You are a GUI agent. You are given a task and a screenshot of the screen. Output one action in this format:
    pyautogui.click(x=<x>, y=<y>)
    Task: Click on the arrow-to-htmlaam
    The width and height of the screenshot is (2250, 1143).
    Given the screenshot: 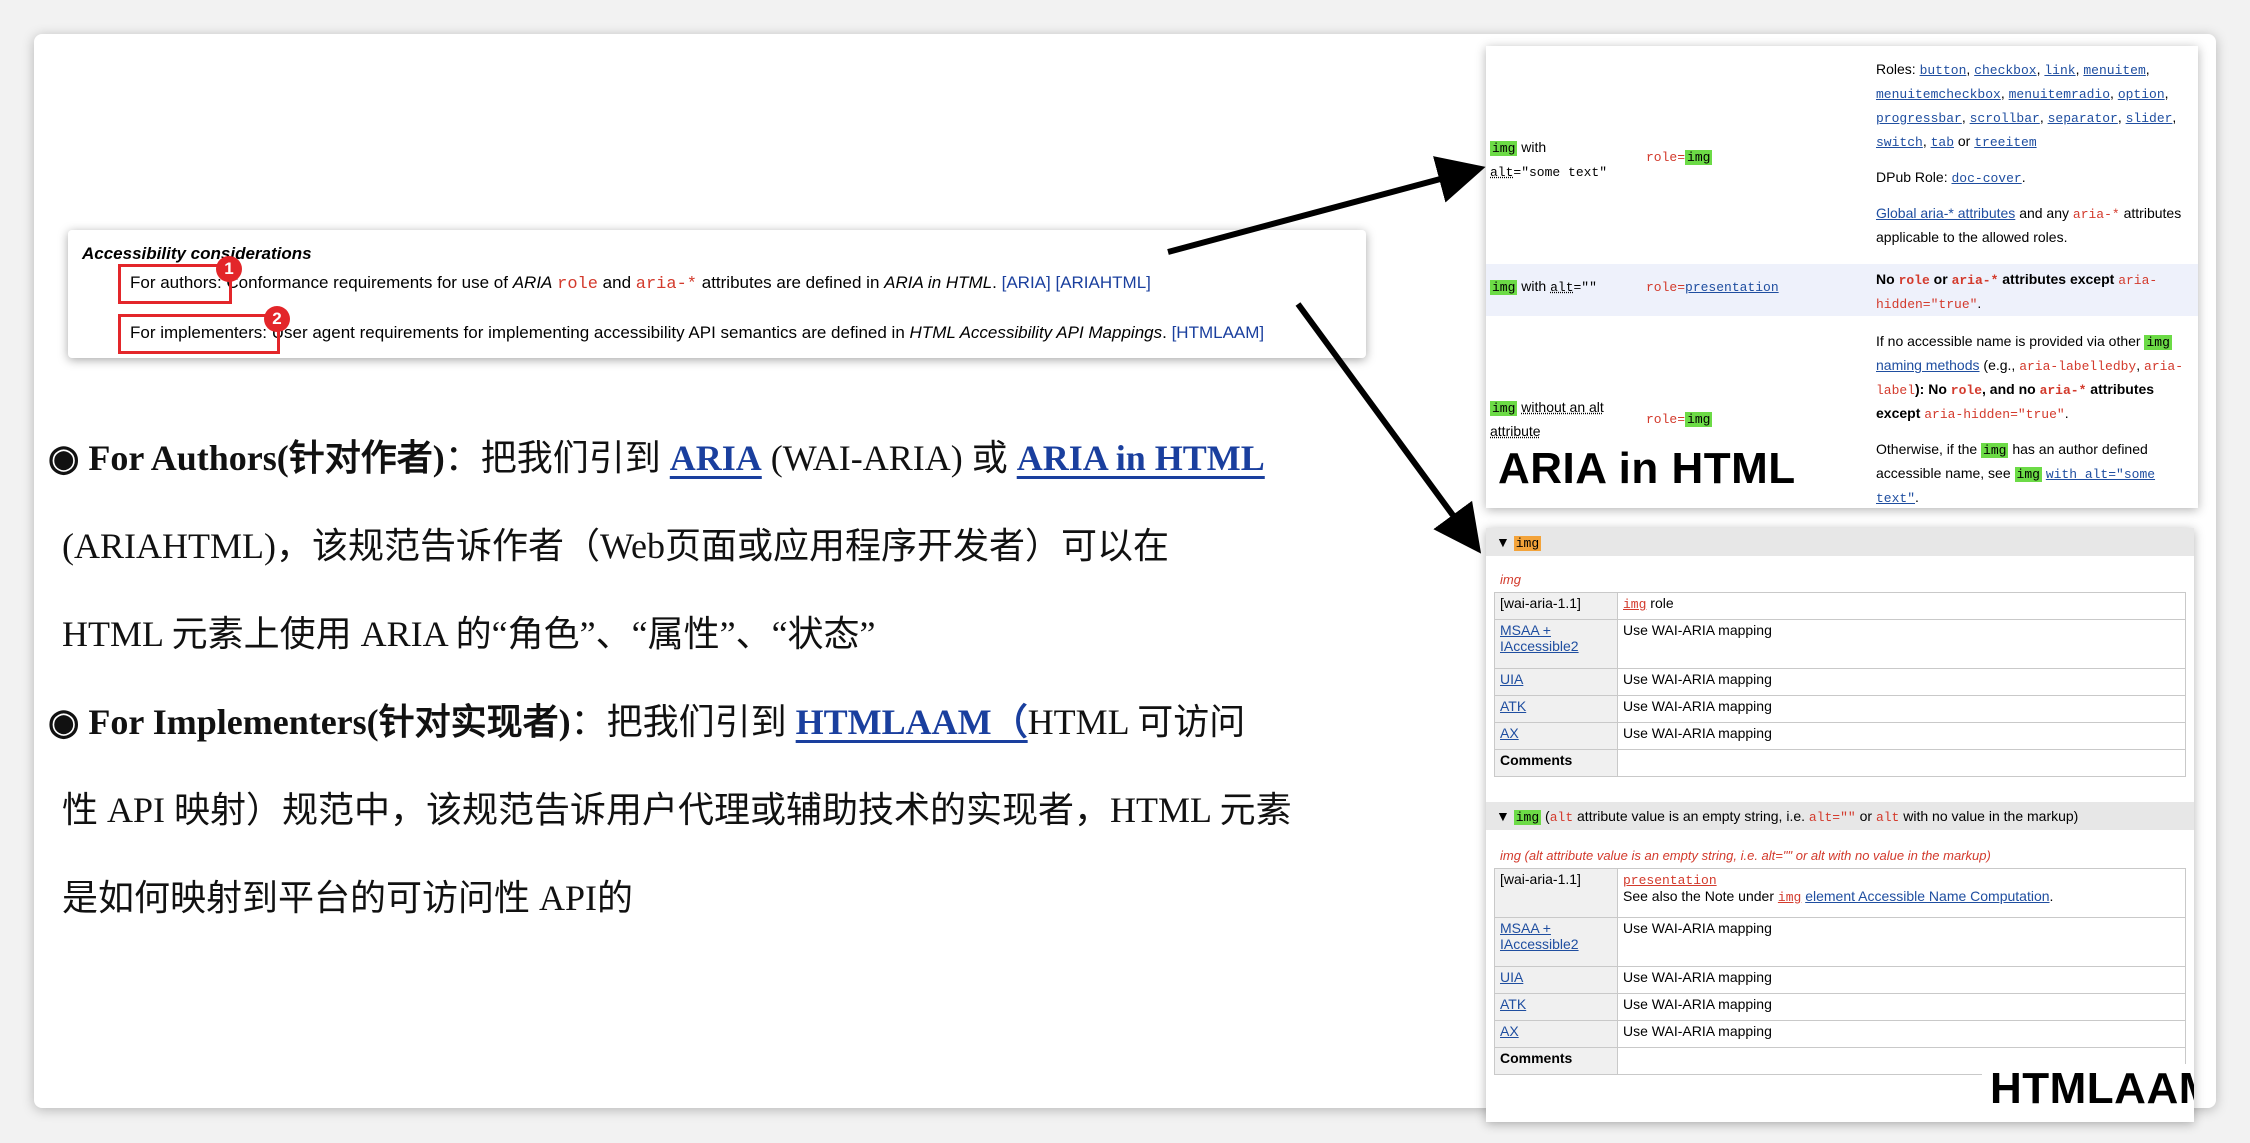 What is the action you would take?
    pyautogui.click(x=1388, y=428)
    